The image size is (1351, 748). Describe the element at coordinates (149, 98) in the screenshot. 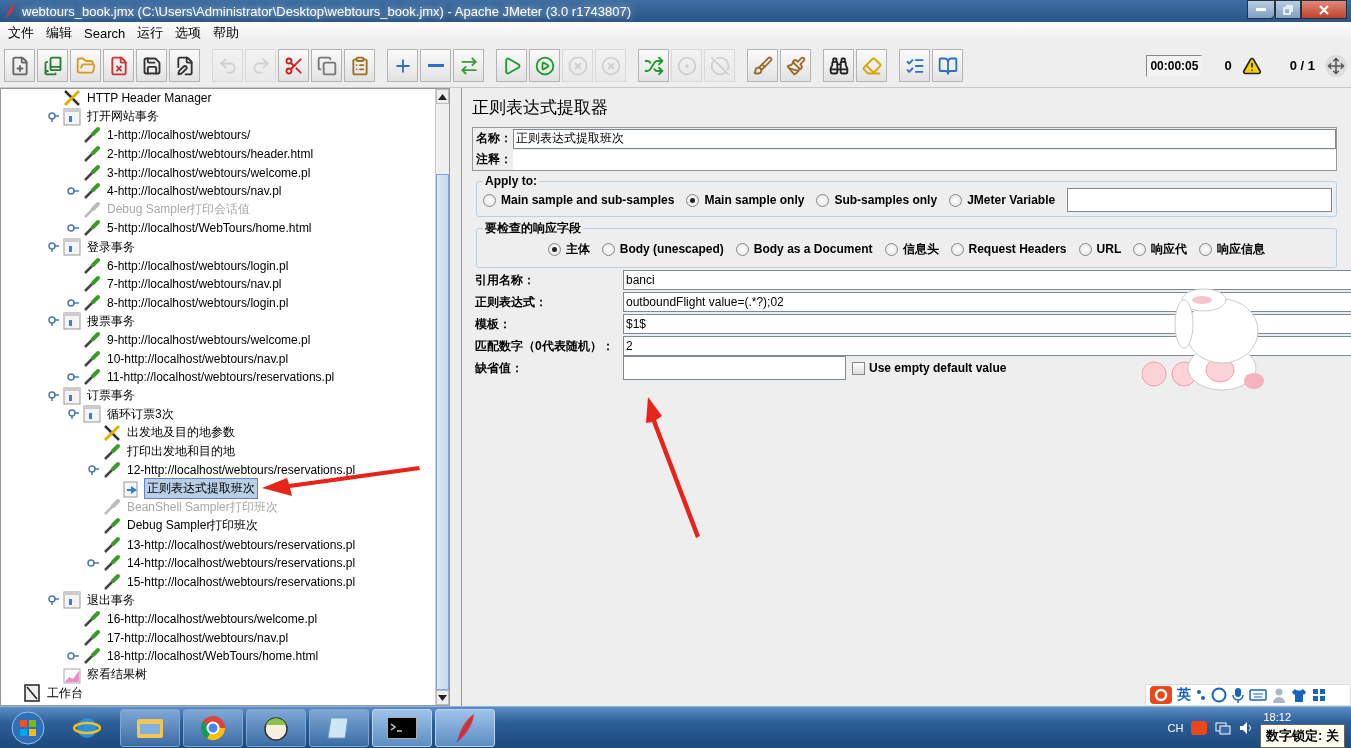

I see `tree-item: HTTP Header Manager` at that location.